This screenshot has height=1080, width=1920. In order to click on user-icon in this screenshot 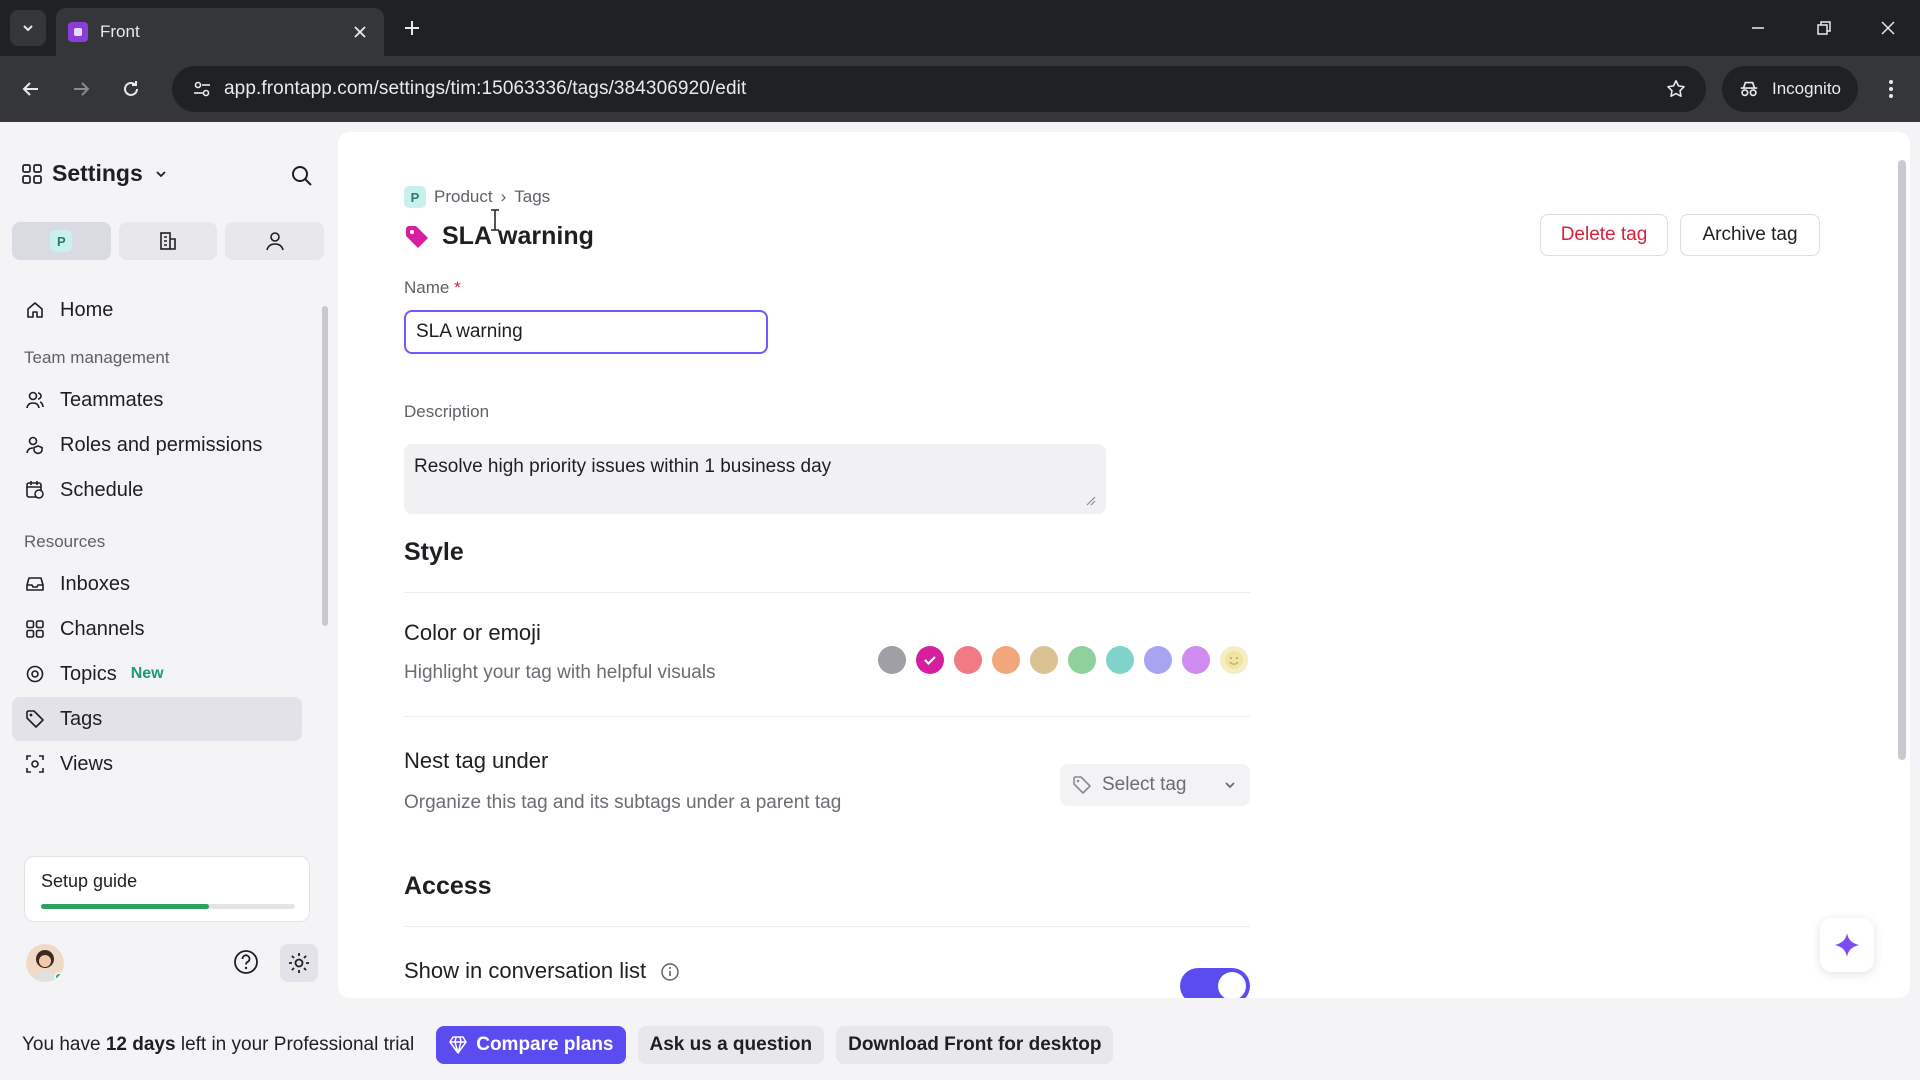, I will do `click(274, 241)`.